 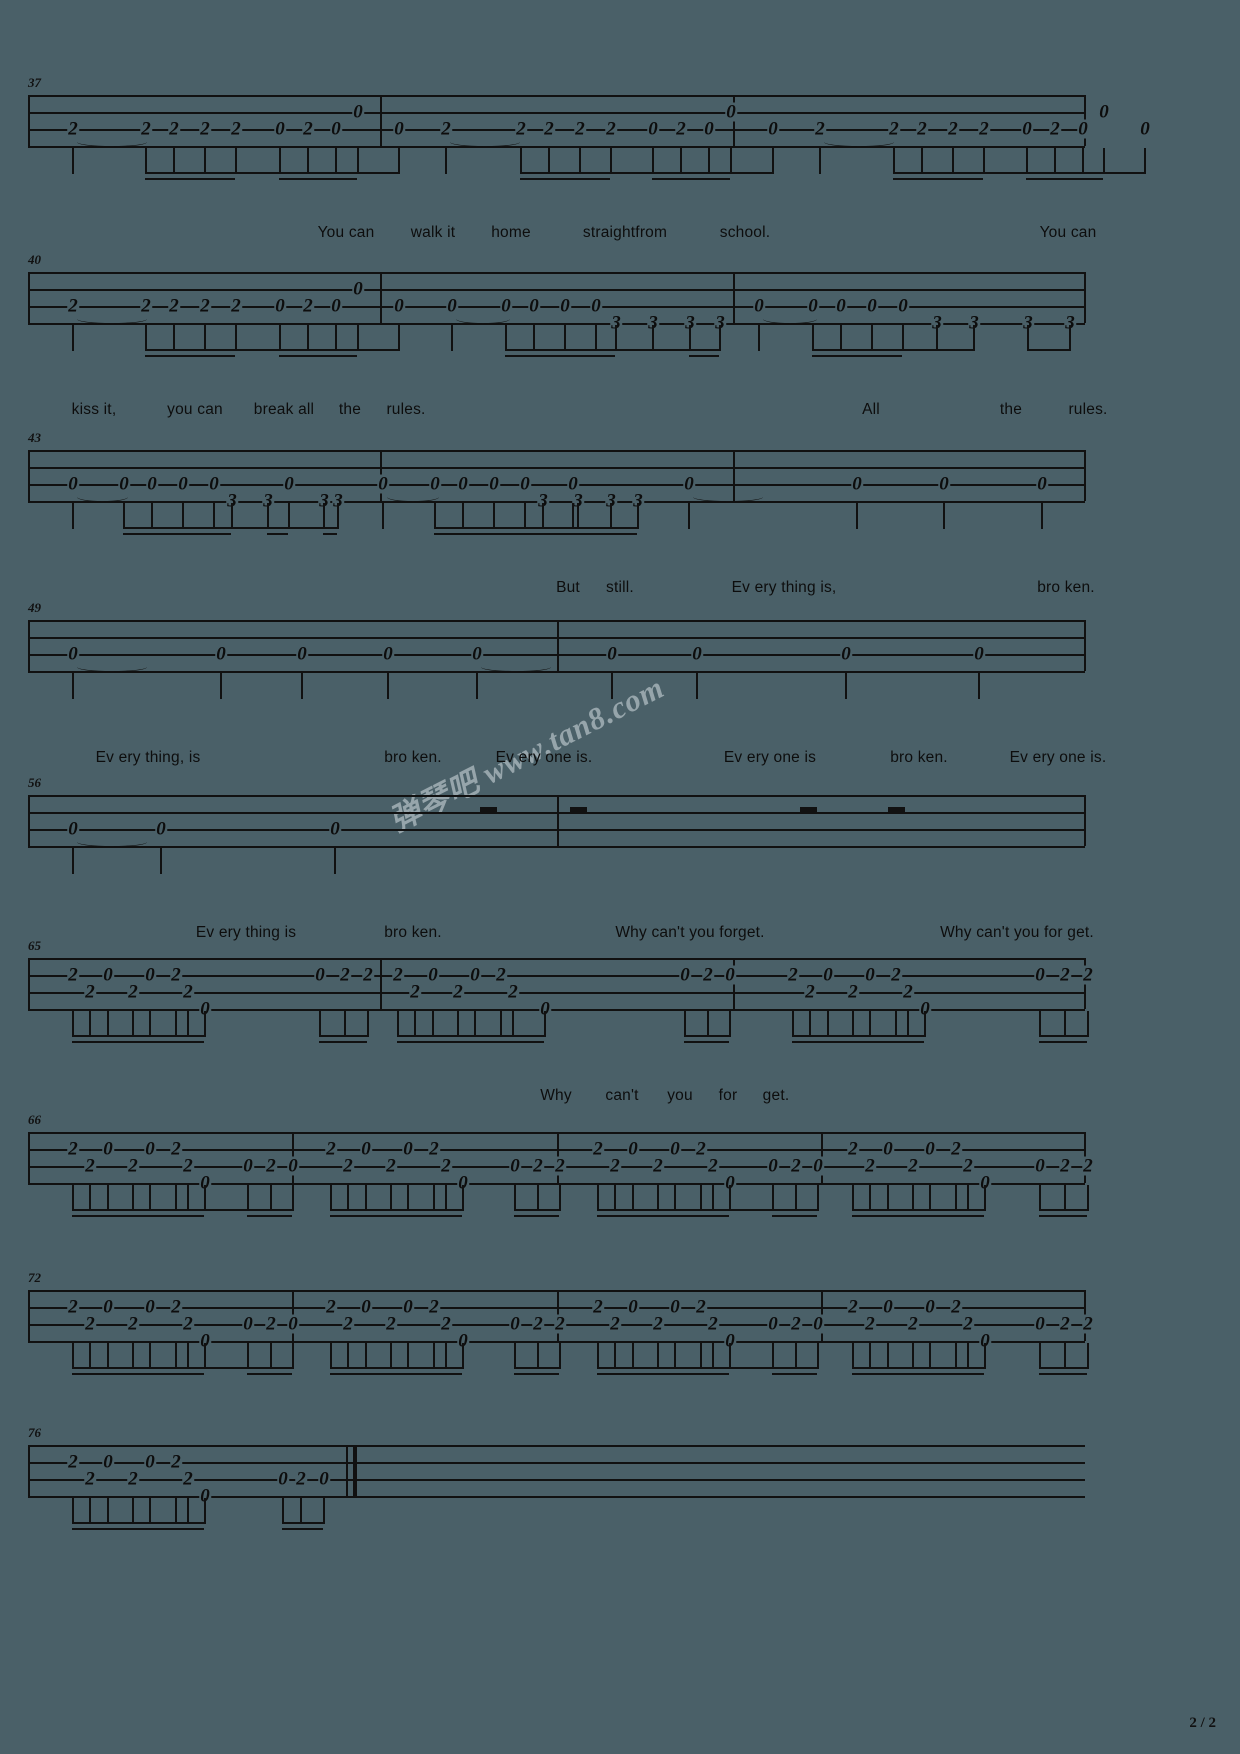 I want to click on page-number: 2 / 2, so click(x=1202, y=1723).